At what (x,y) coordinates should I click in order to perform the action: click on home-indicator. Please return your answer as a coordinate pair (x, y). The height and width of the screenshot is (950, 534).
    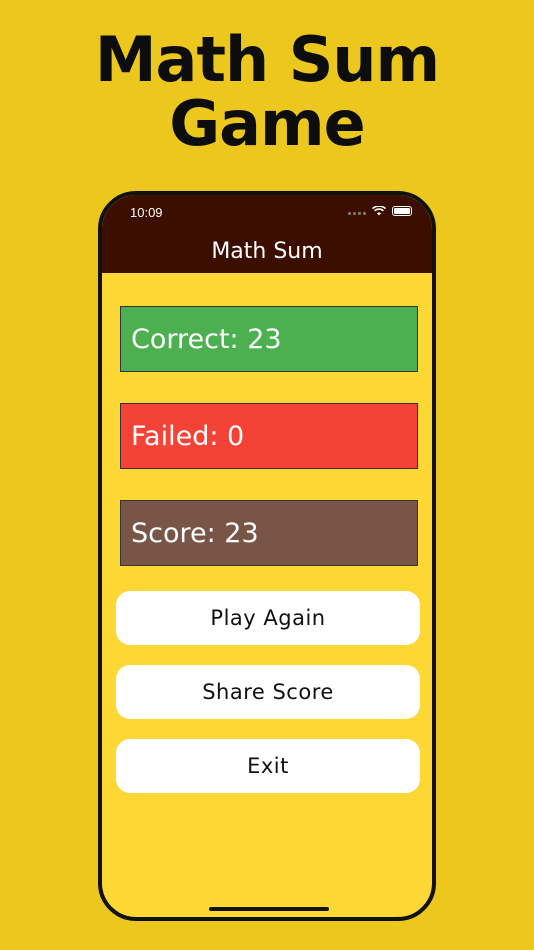
    Looking at the image, I should click on (269, 909).